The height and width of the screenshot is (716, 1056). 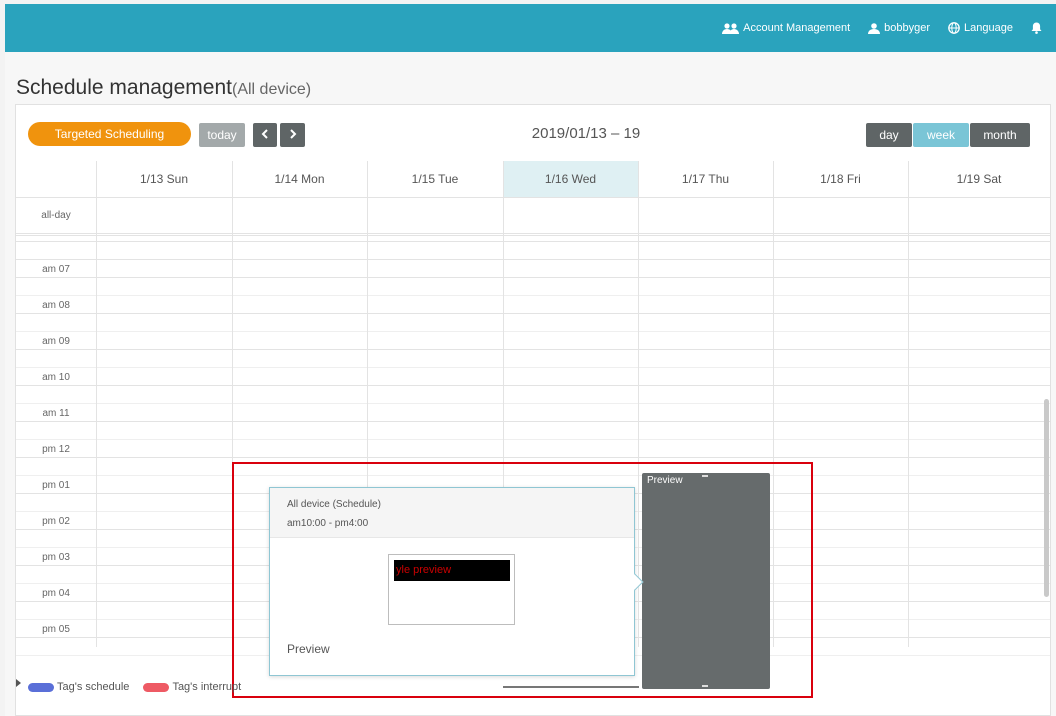 What do you see at coordinates (706, 581) in the screenshot?
I see `schedule-event: Preview` at bounding box center [706, 581].